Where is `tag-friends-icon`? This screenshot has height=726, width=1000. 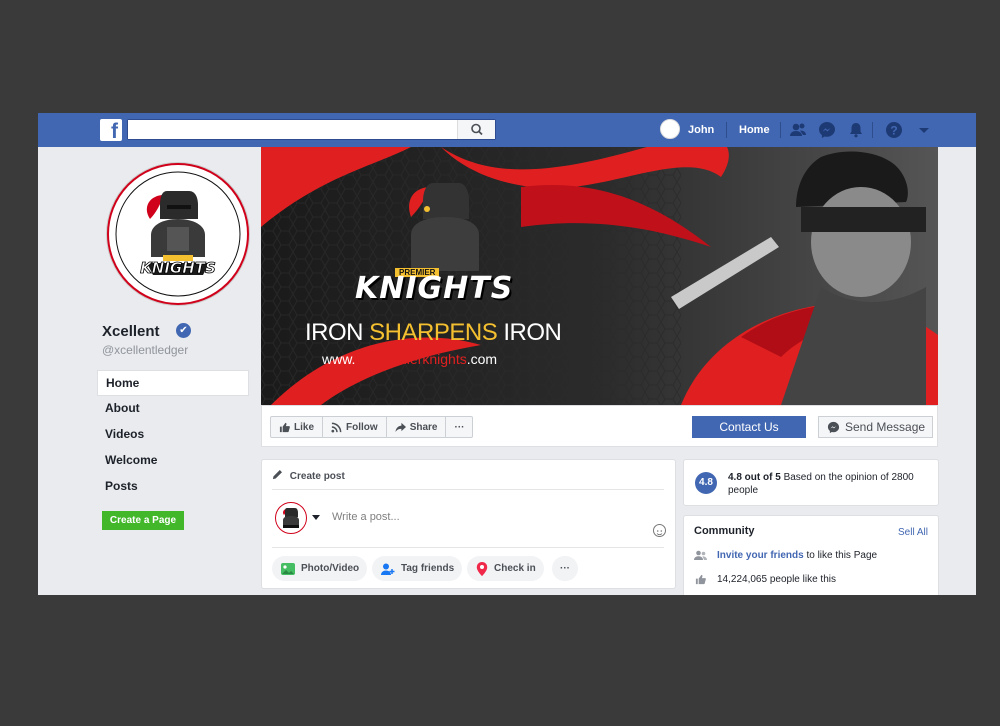 tag-friends-icon is located at coordinates (388, 569).